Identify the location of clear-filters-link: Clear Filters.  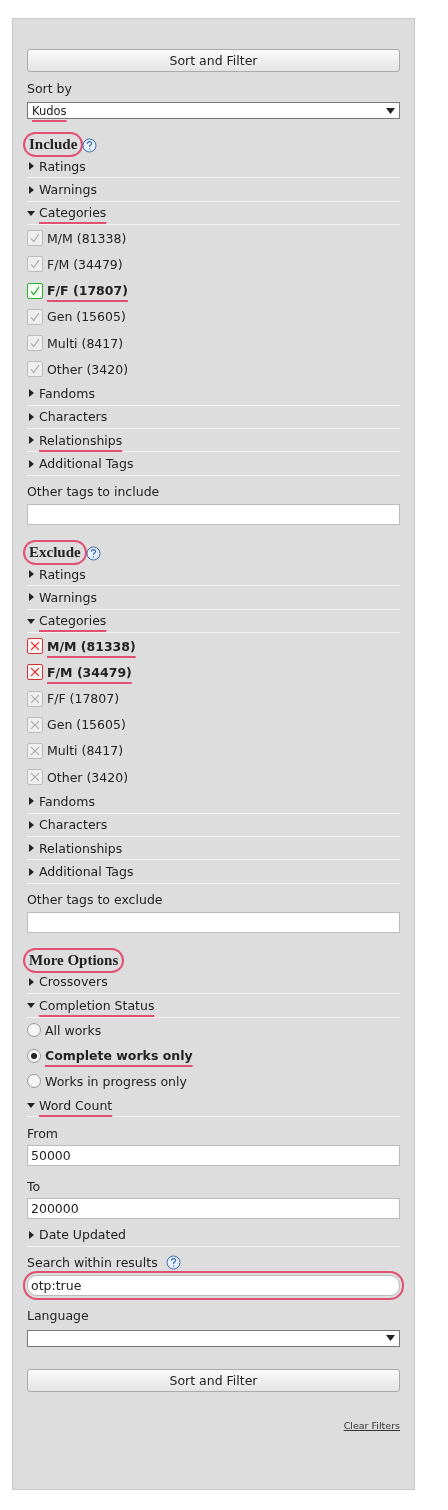
(371, 1425).